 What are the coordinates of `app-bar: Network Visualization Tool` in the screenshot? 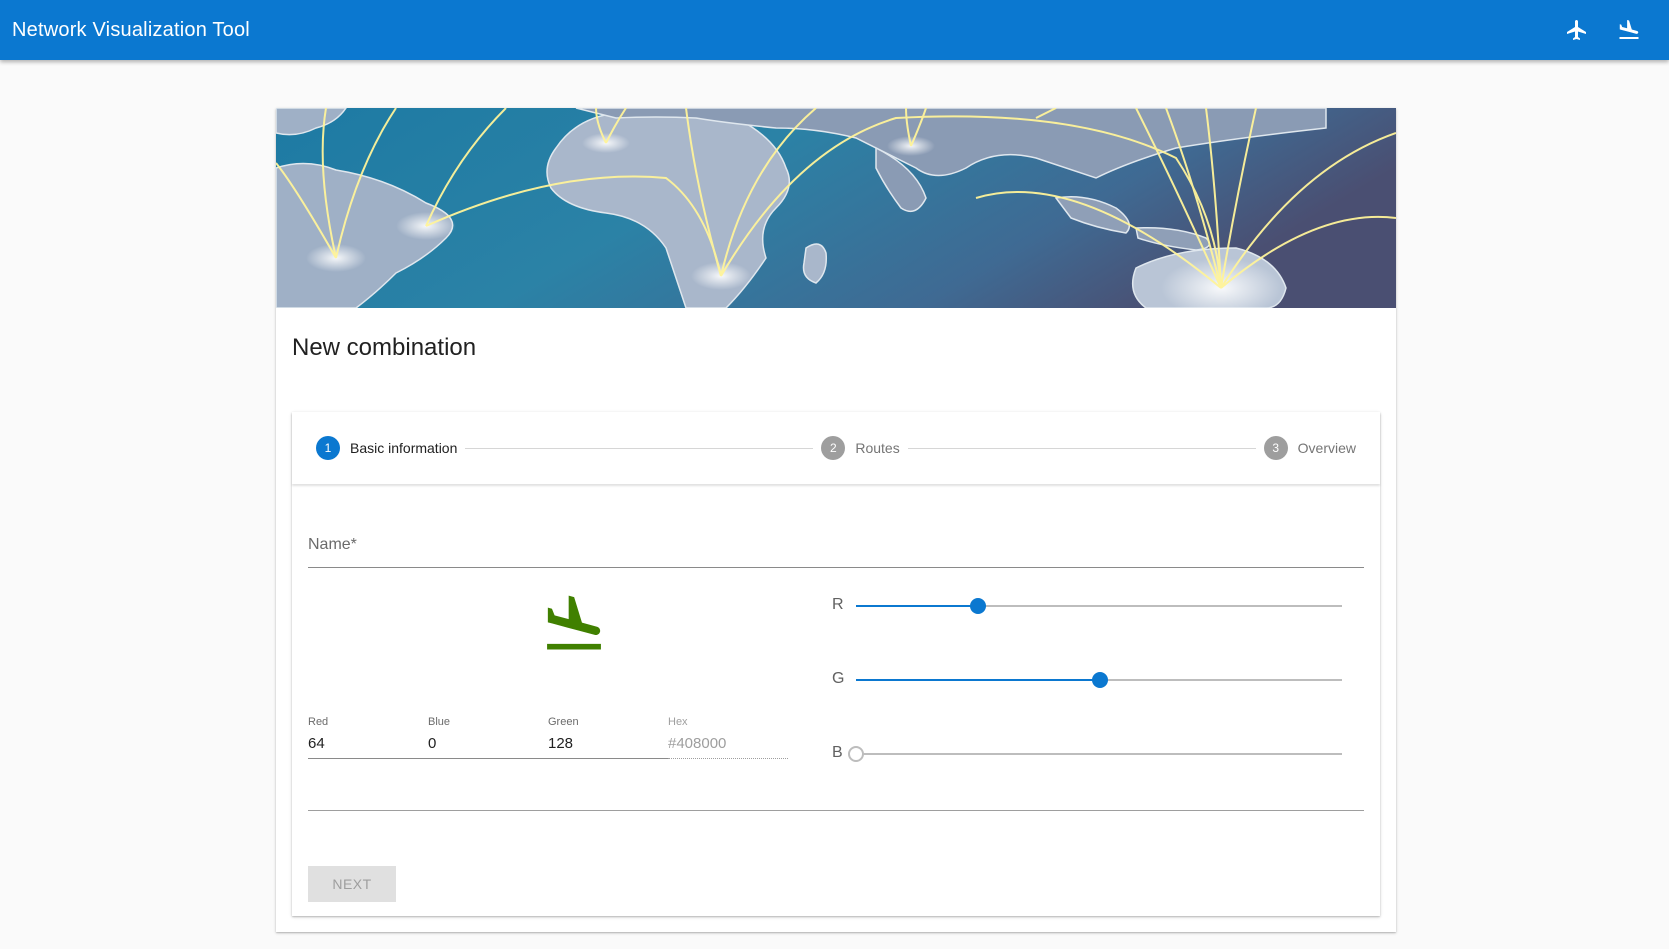 It's located at (834, 30).